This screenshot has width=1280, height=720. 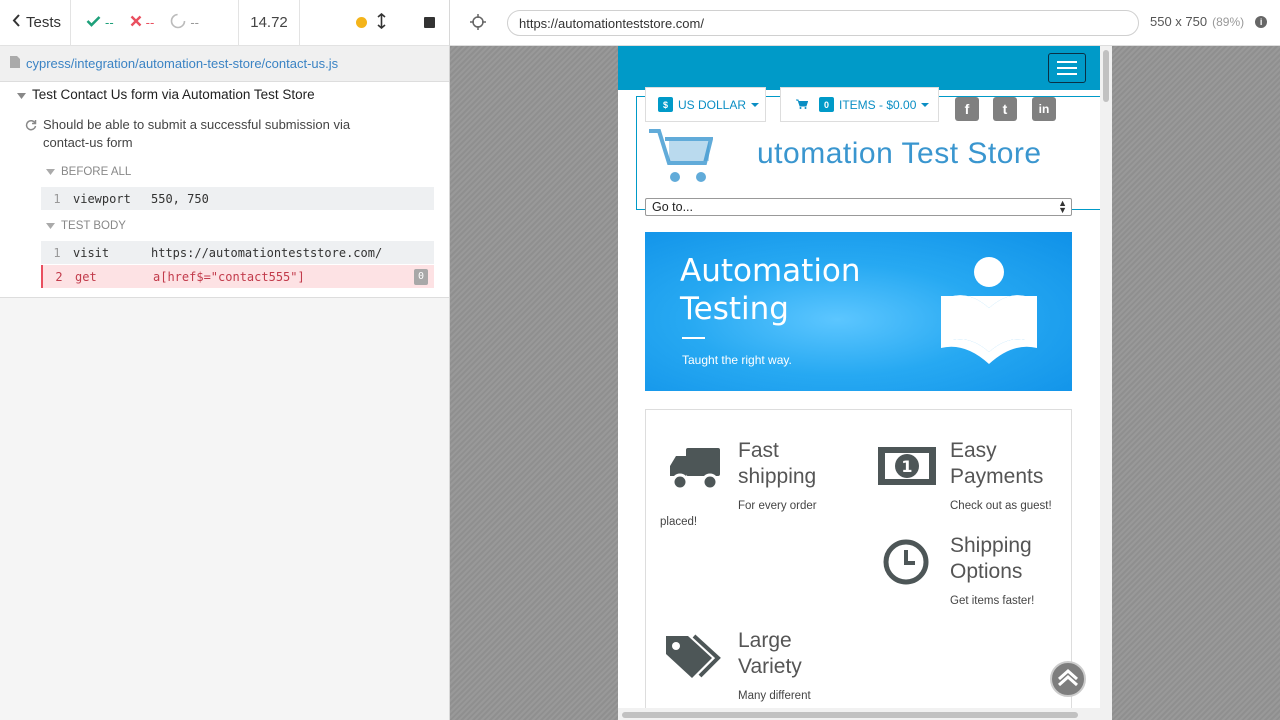 I want to click on tags-icon, so click(x=694, y=658).